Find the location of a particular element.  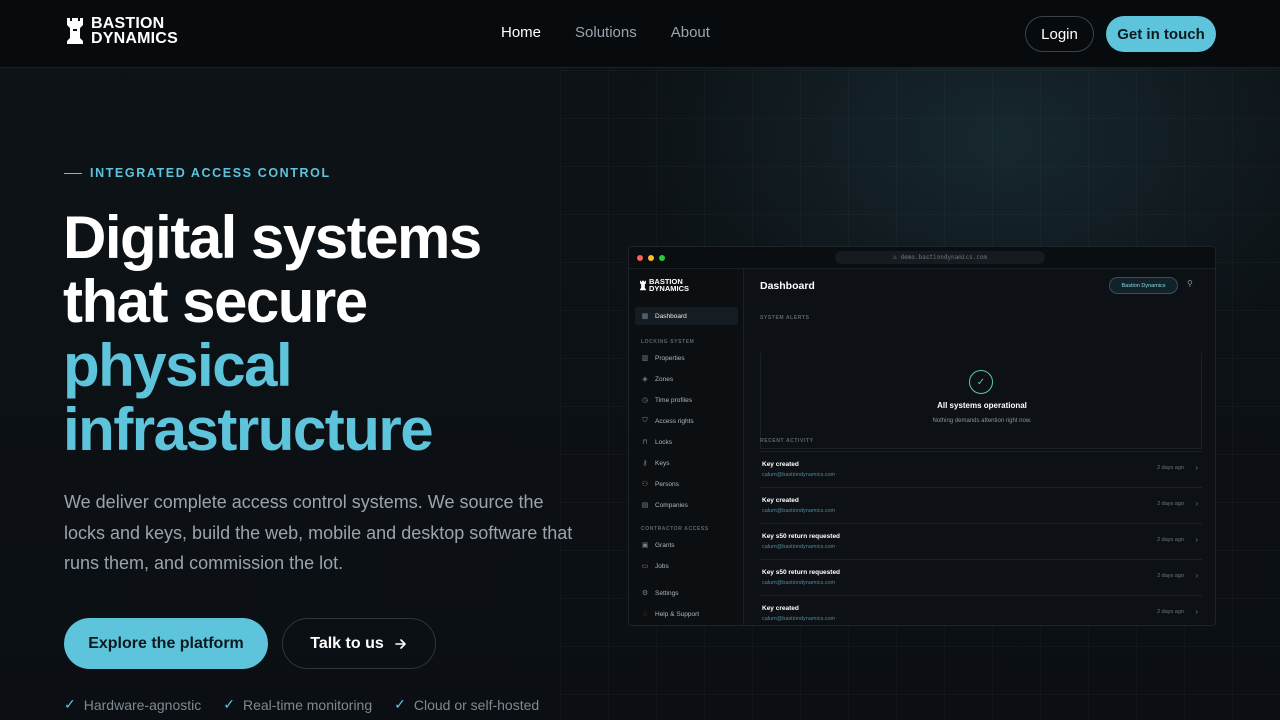

user-icon: ⚲ is located at coordinates (1190, 283).